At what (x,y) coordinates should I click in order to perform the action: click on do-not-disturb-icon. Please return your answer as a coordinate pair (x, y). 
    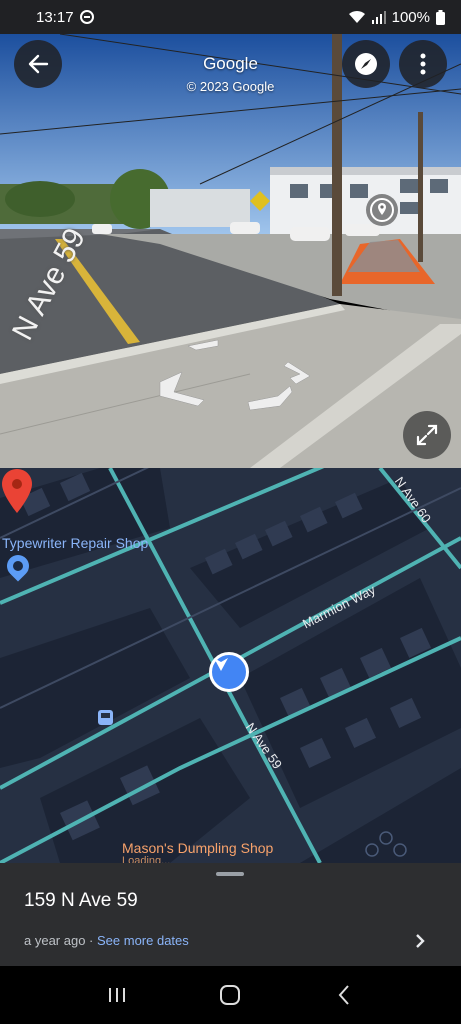
    Looking at the image, I should click on (86, 17).